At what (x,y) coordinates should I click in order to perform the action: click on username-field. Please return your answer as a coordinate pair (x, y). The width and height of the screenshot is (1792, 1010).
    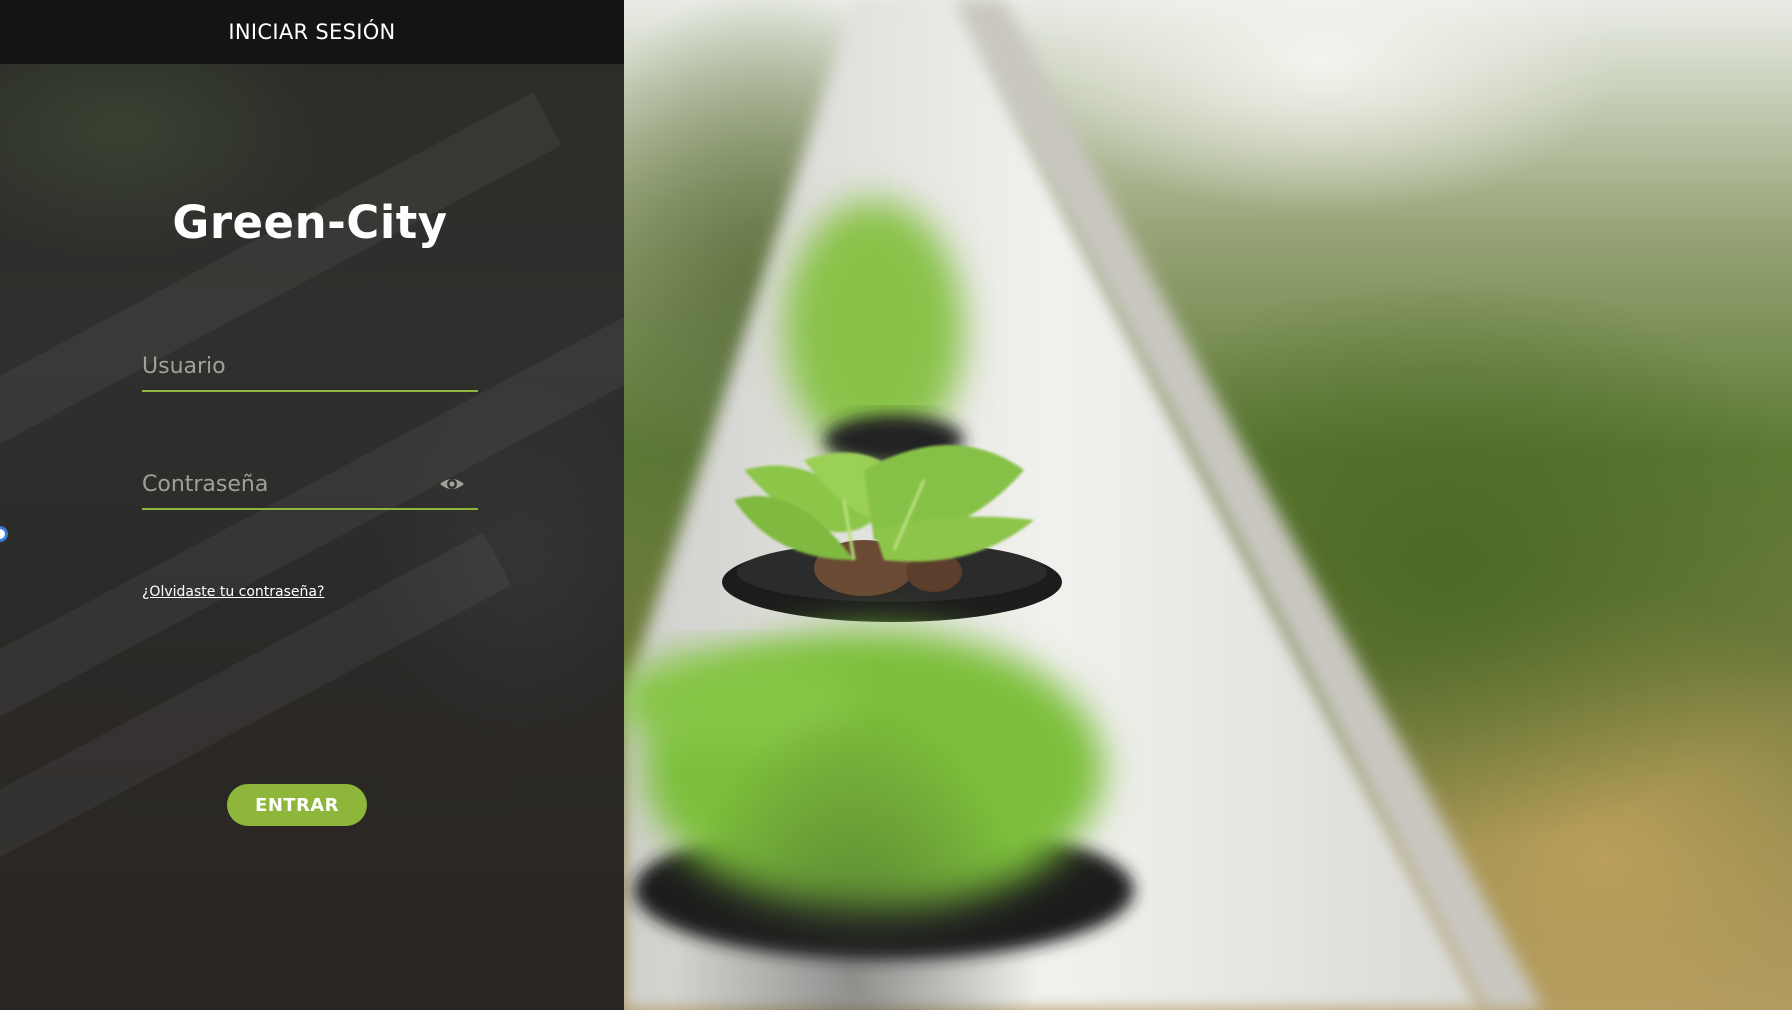
    Looking at the image, I should click on (310, 369).